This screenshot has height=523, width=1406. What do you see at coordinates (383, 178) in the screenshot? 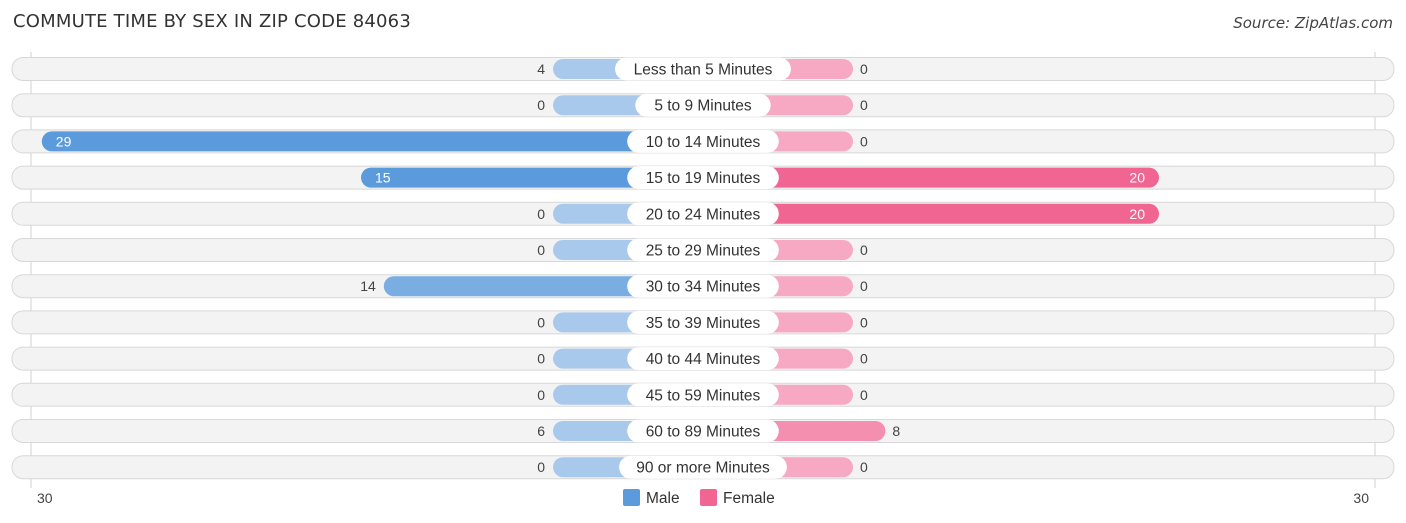
I see `male-value-label: 15` at bounding box center [383, 178].